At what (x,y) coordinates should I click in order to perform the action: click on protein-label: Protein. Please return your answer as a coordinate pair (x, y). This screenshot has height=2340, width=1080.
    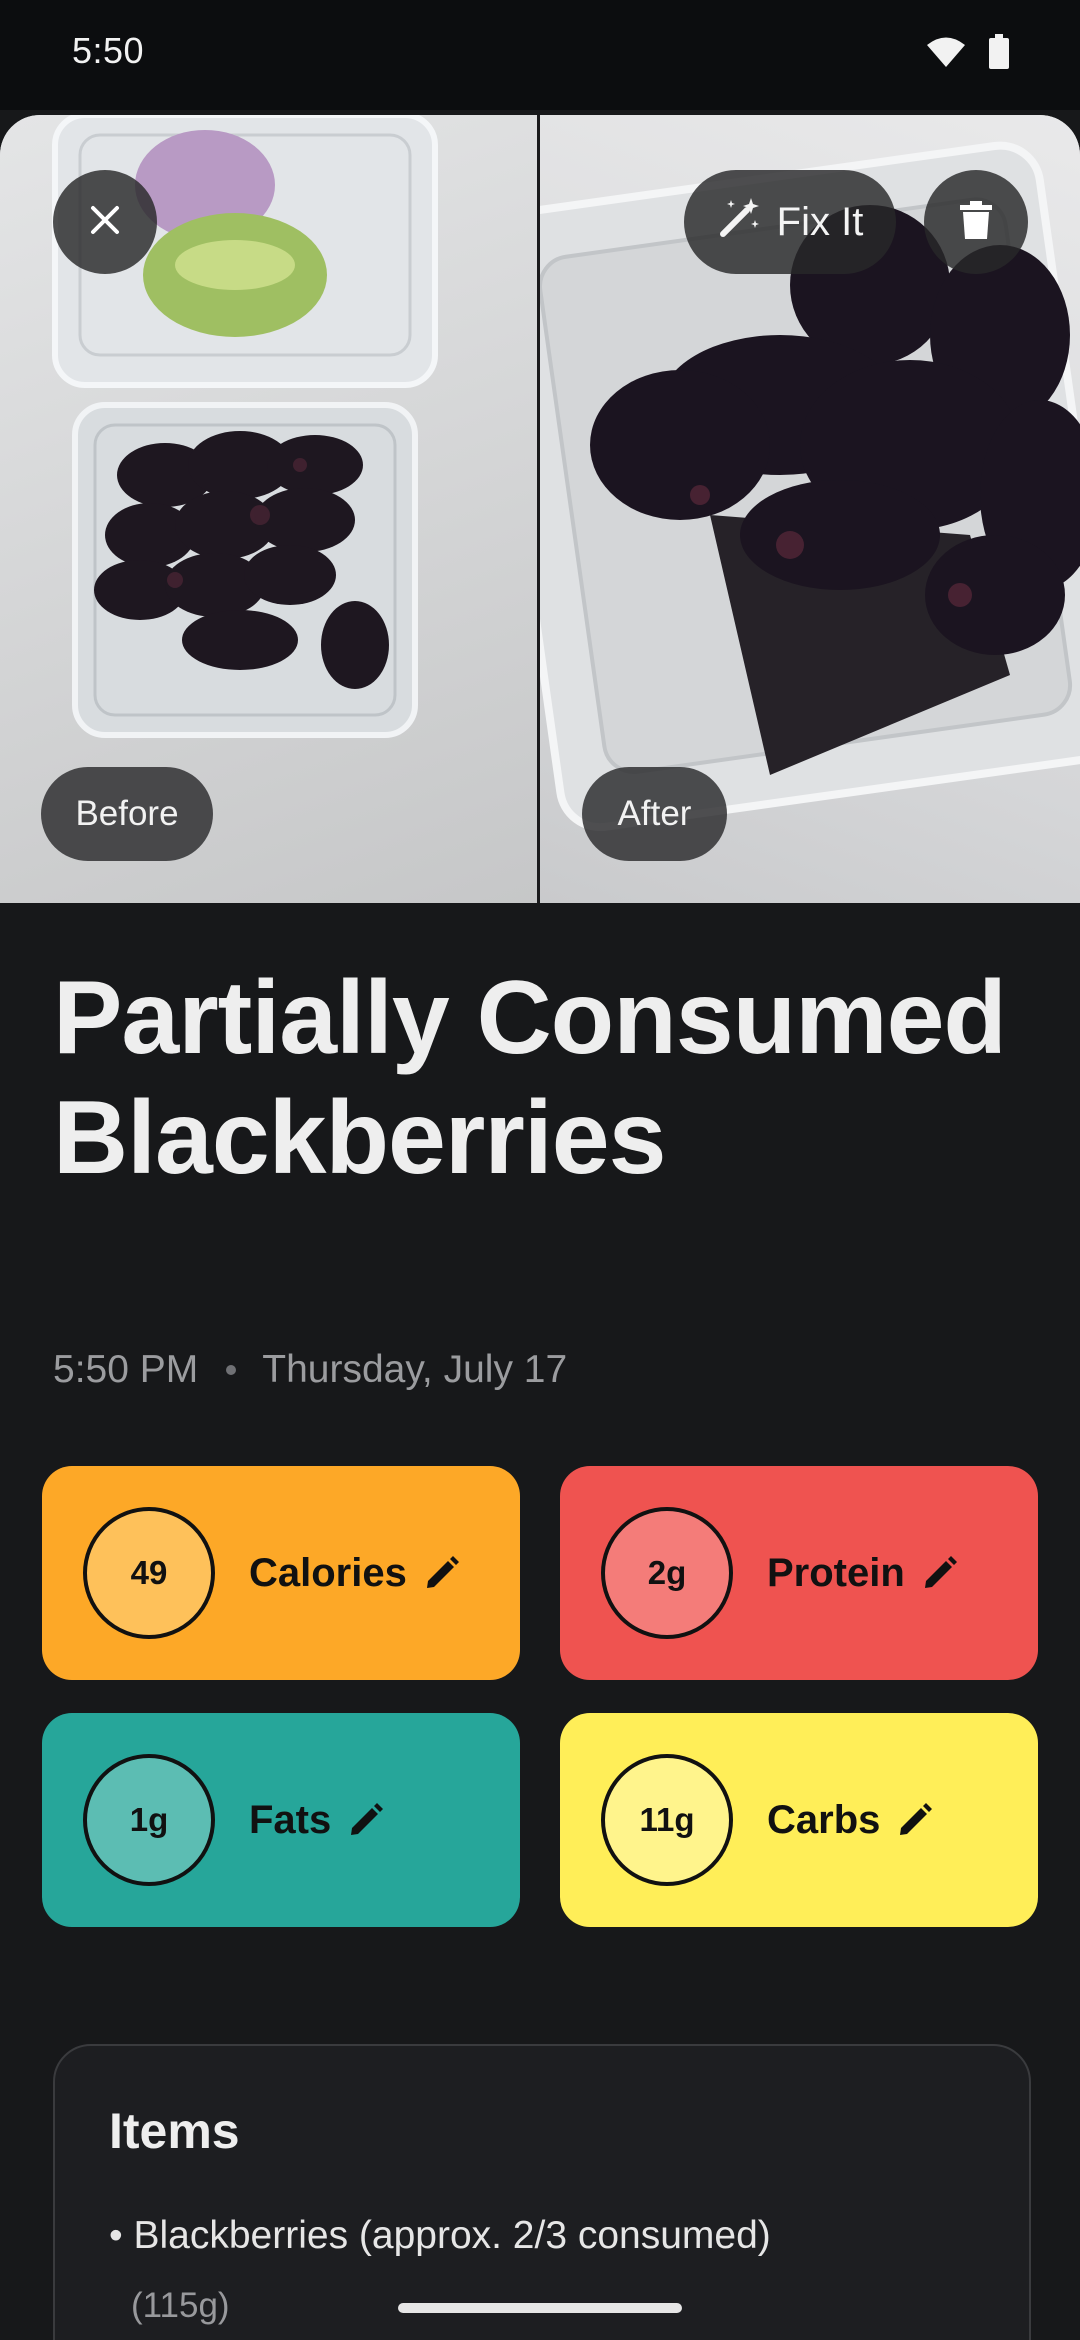
    Looking at the image, I should click on (836, 1572).